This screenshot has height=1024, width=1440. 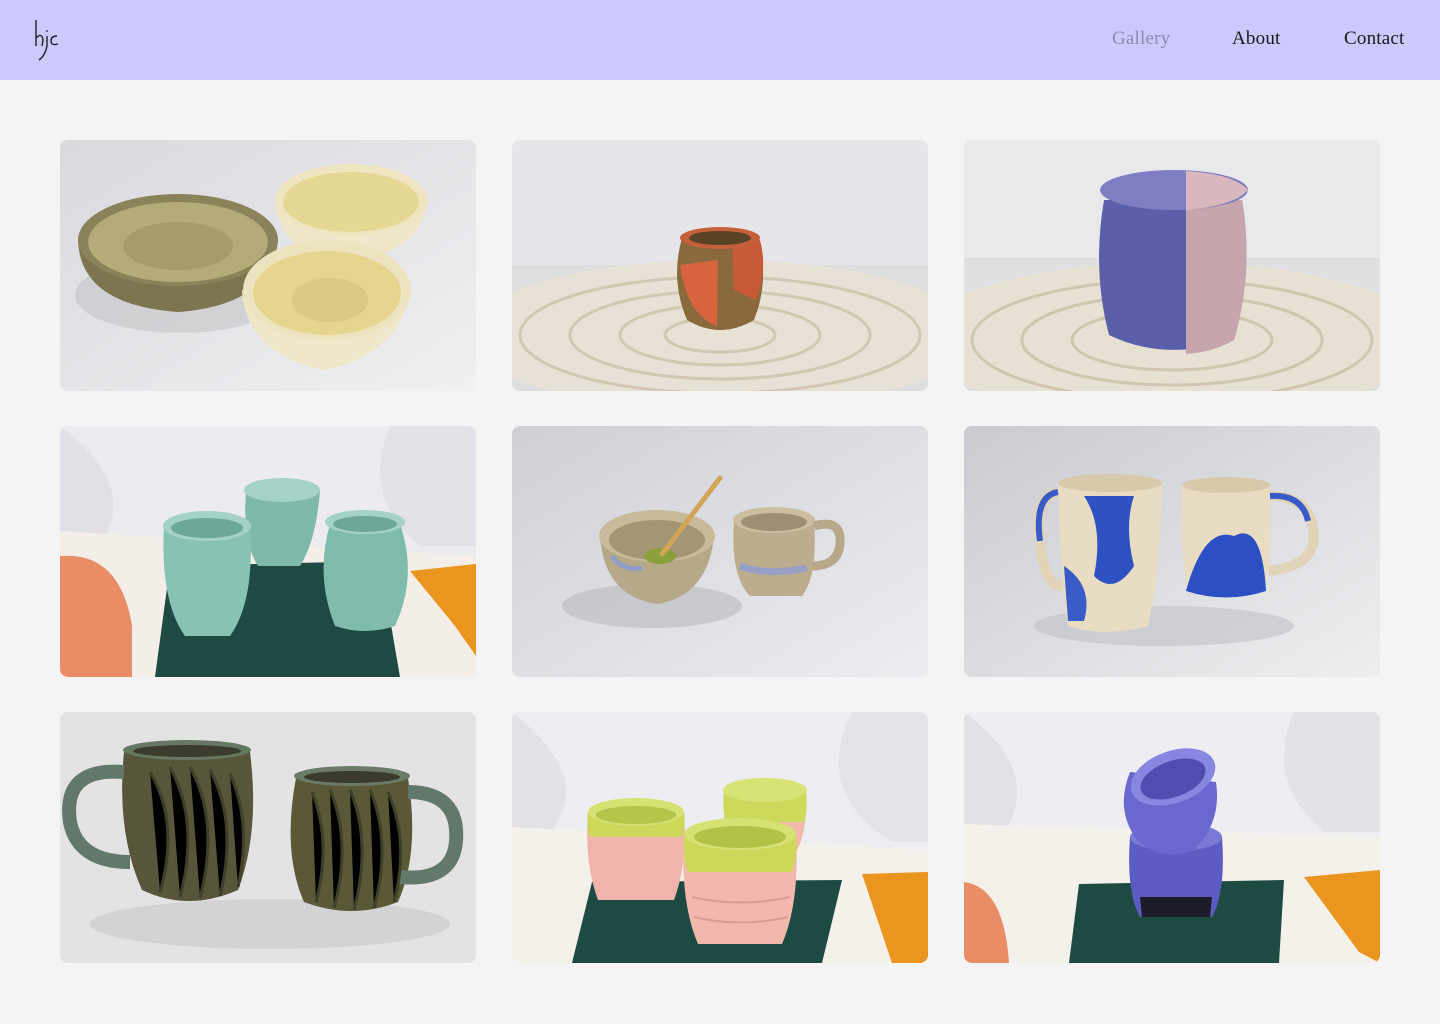 What do you see at coordinates (47, 40) in the screenshot?
I see `brand-logo` at bounding box center [47, 40].